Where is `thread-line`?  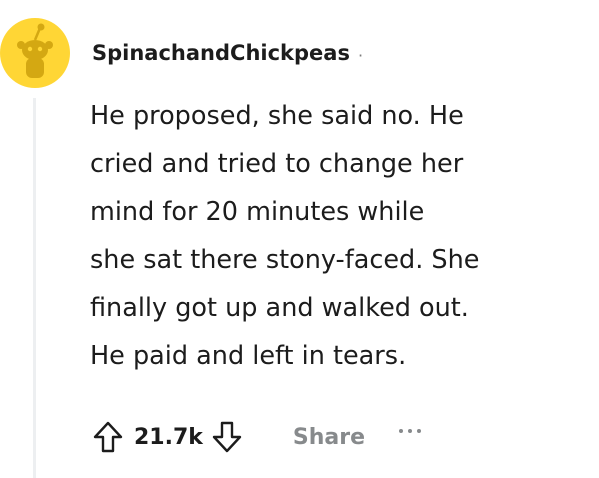 thread-line is located at coordinates (34, 288).